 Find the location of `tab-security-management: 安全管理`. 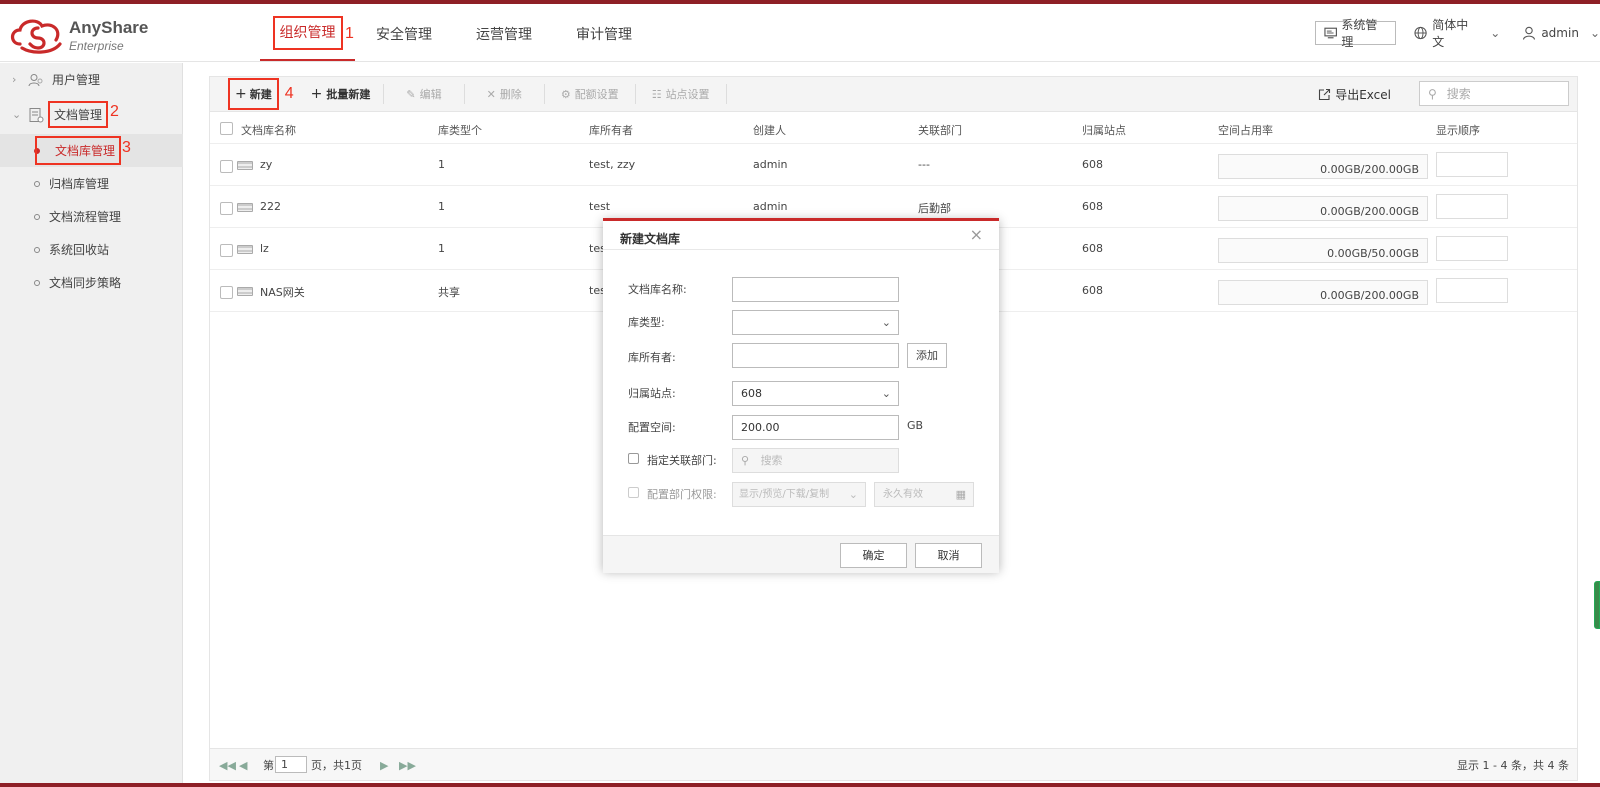

tab-security-management: 安全管理 is located at coordinates (404, 32).